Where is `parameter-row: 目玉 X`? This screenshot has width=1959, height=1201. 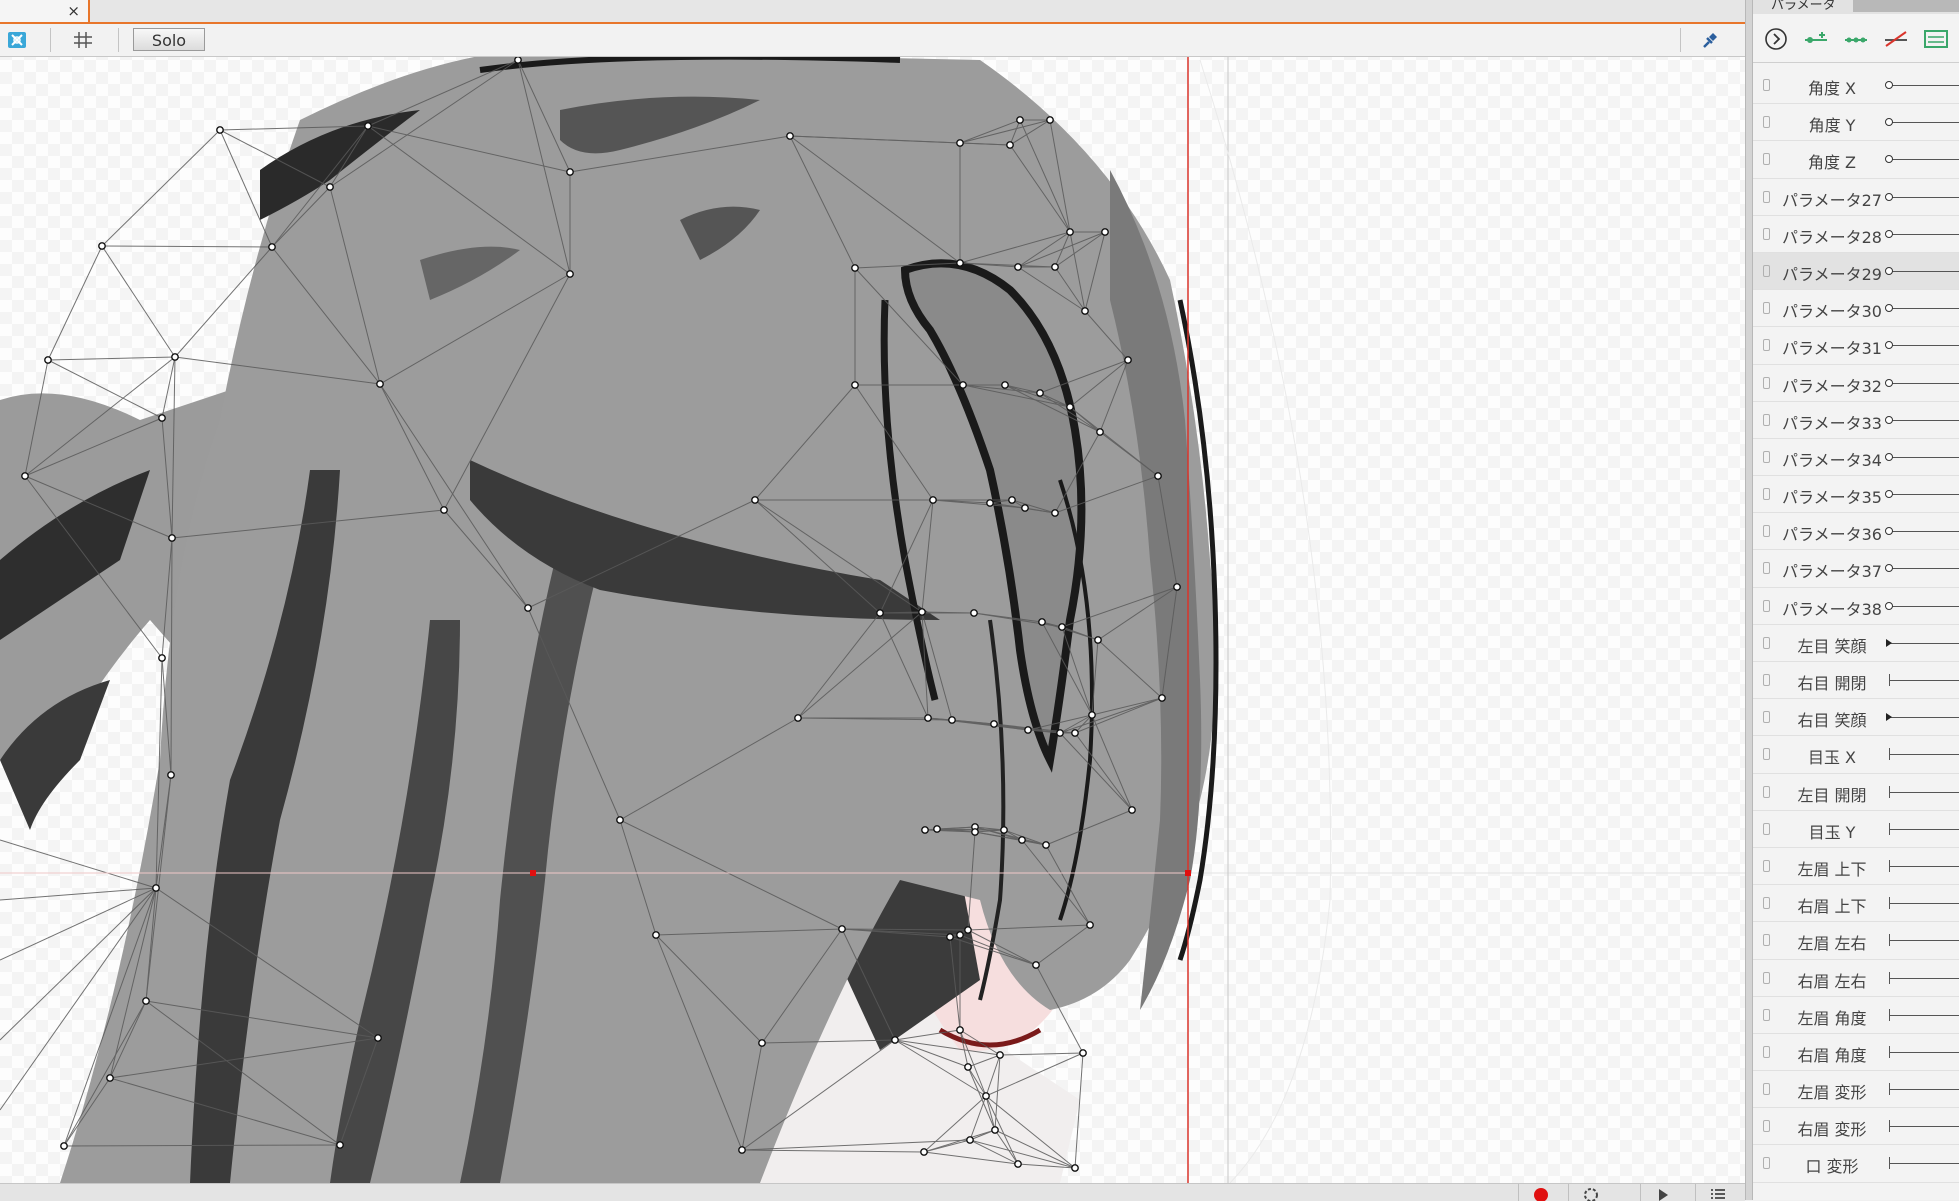
parameter-row: 目玉 X is located at coordinates (1856, 755).